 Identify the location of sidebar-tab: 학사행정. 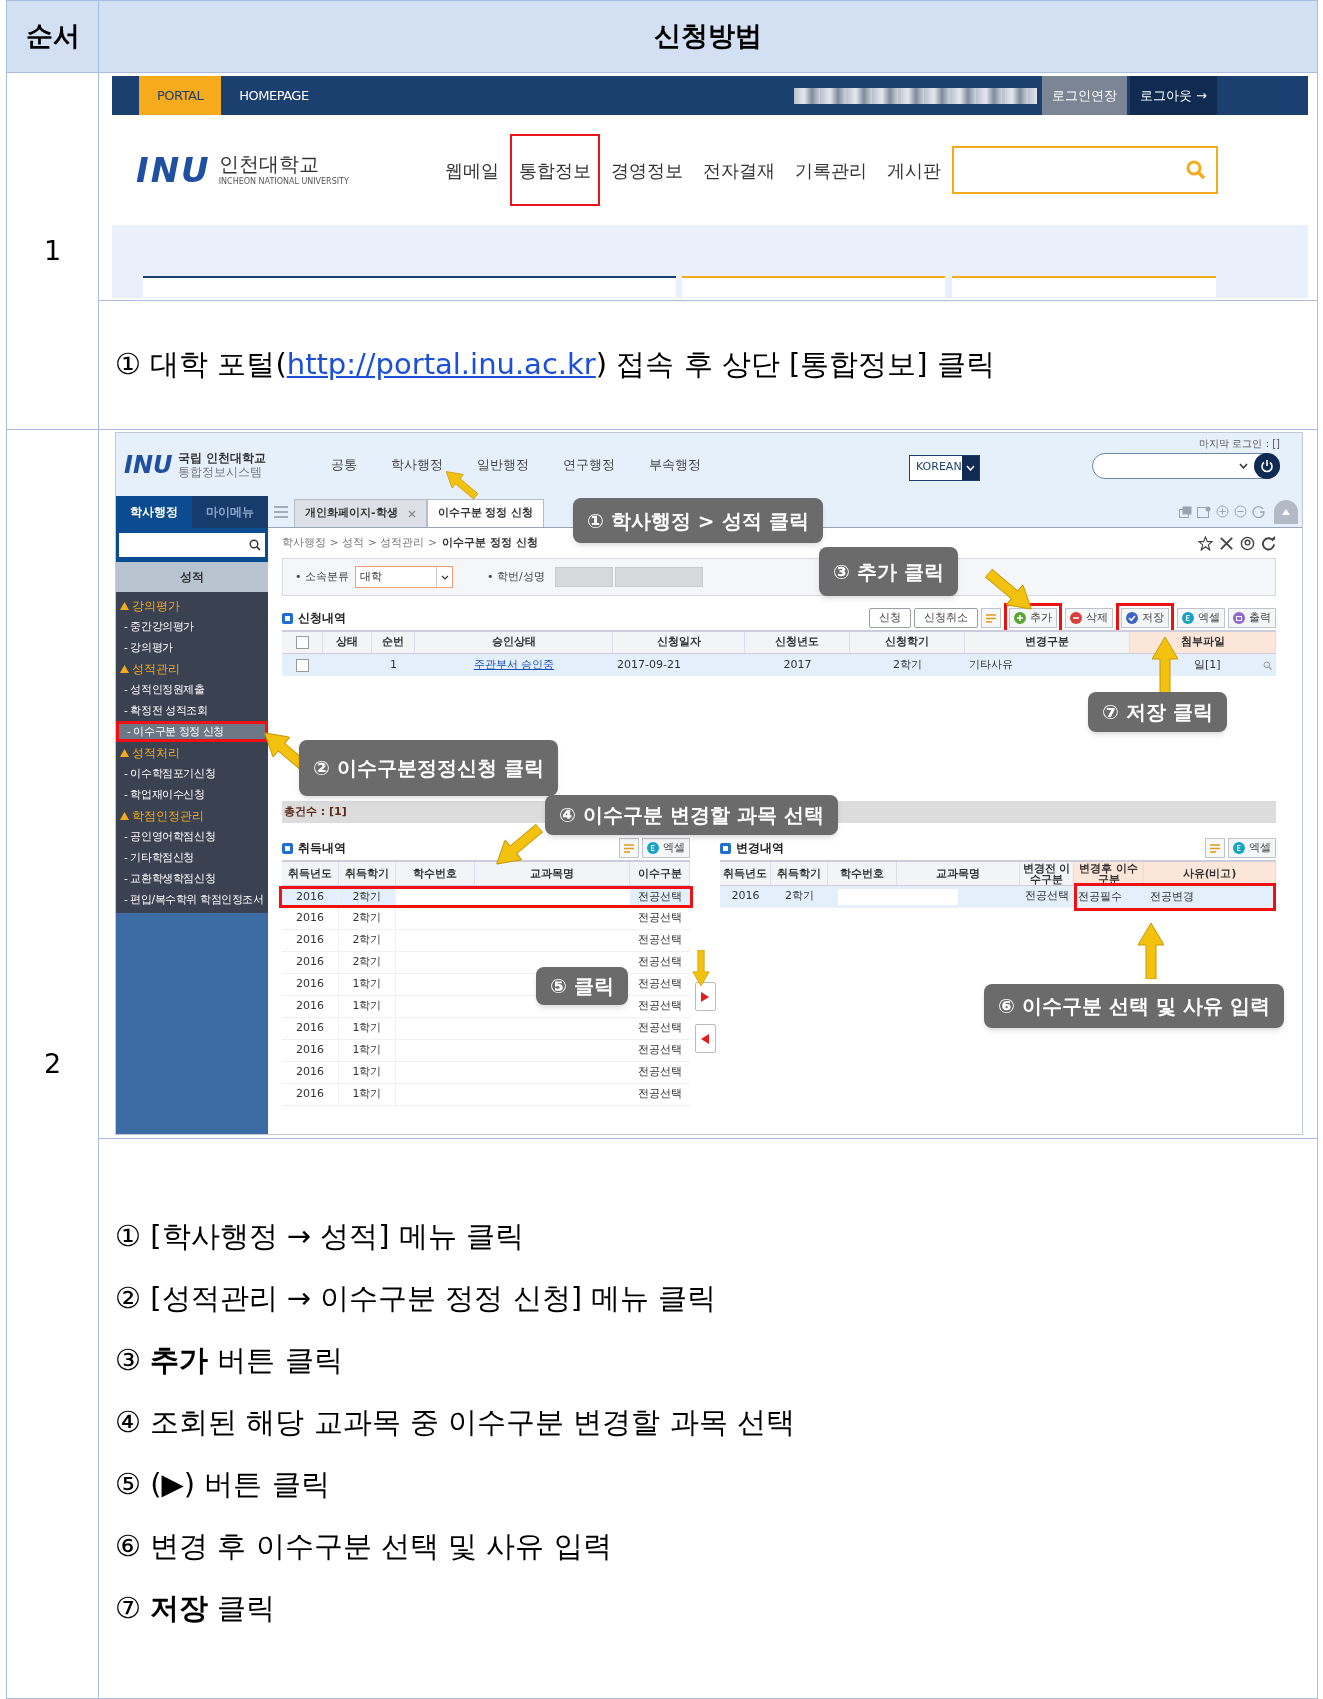
(154, 512).